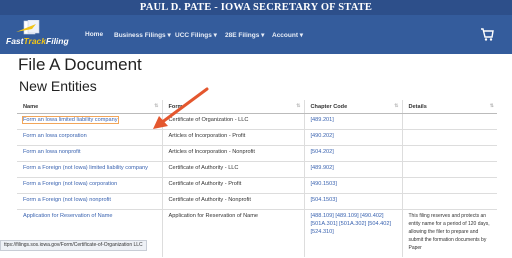 The height and width of the screenshot is (258, 512). What do you see at coordinates (352, 169) in the screenshot?
I see `chapter-code-cell: [489.902]` at bounding box center [352, 169].